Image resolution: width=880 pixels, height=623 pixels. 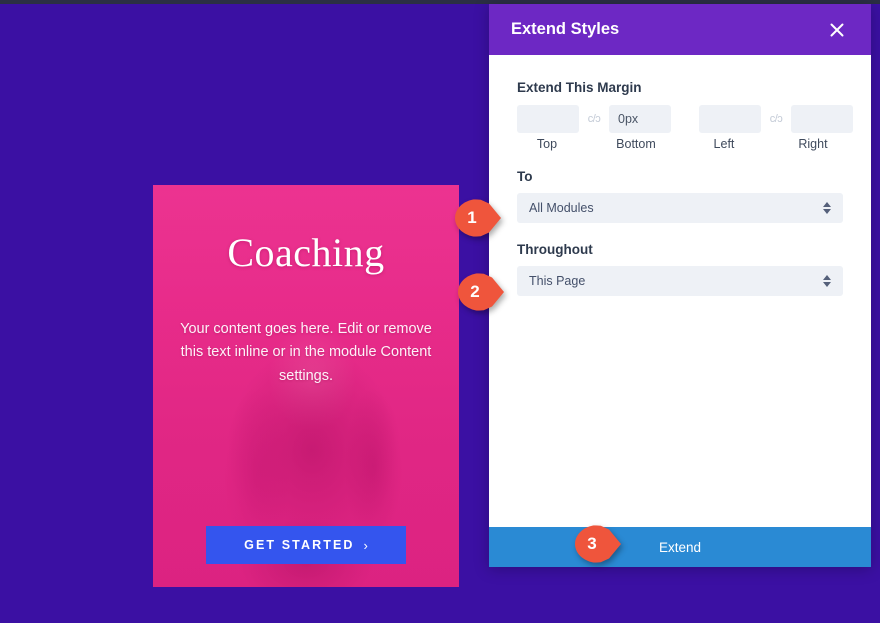 I want to click on throughout-label: Throughout, so click(x=555, y=249).